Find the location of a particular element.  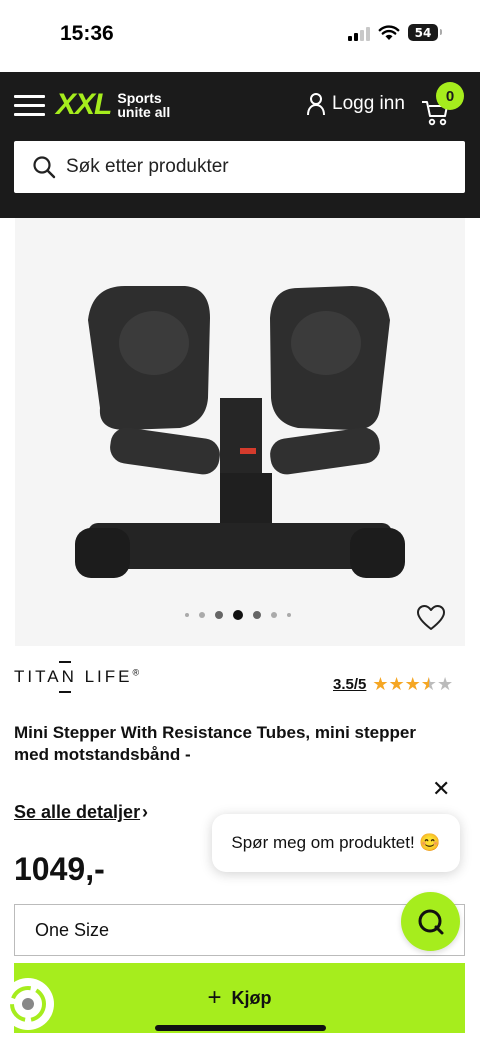

logo-tagline: Sports unite all is located at coordinates (143, 105).